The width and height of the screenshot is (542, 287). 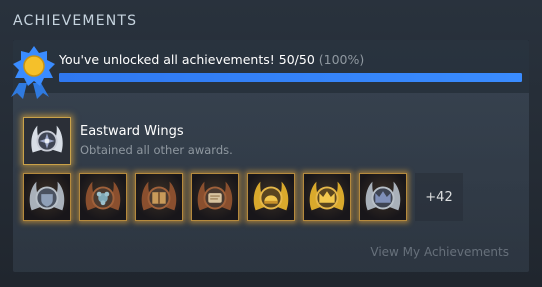 I want to click on progress-bar, so click(x=290, y=77).